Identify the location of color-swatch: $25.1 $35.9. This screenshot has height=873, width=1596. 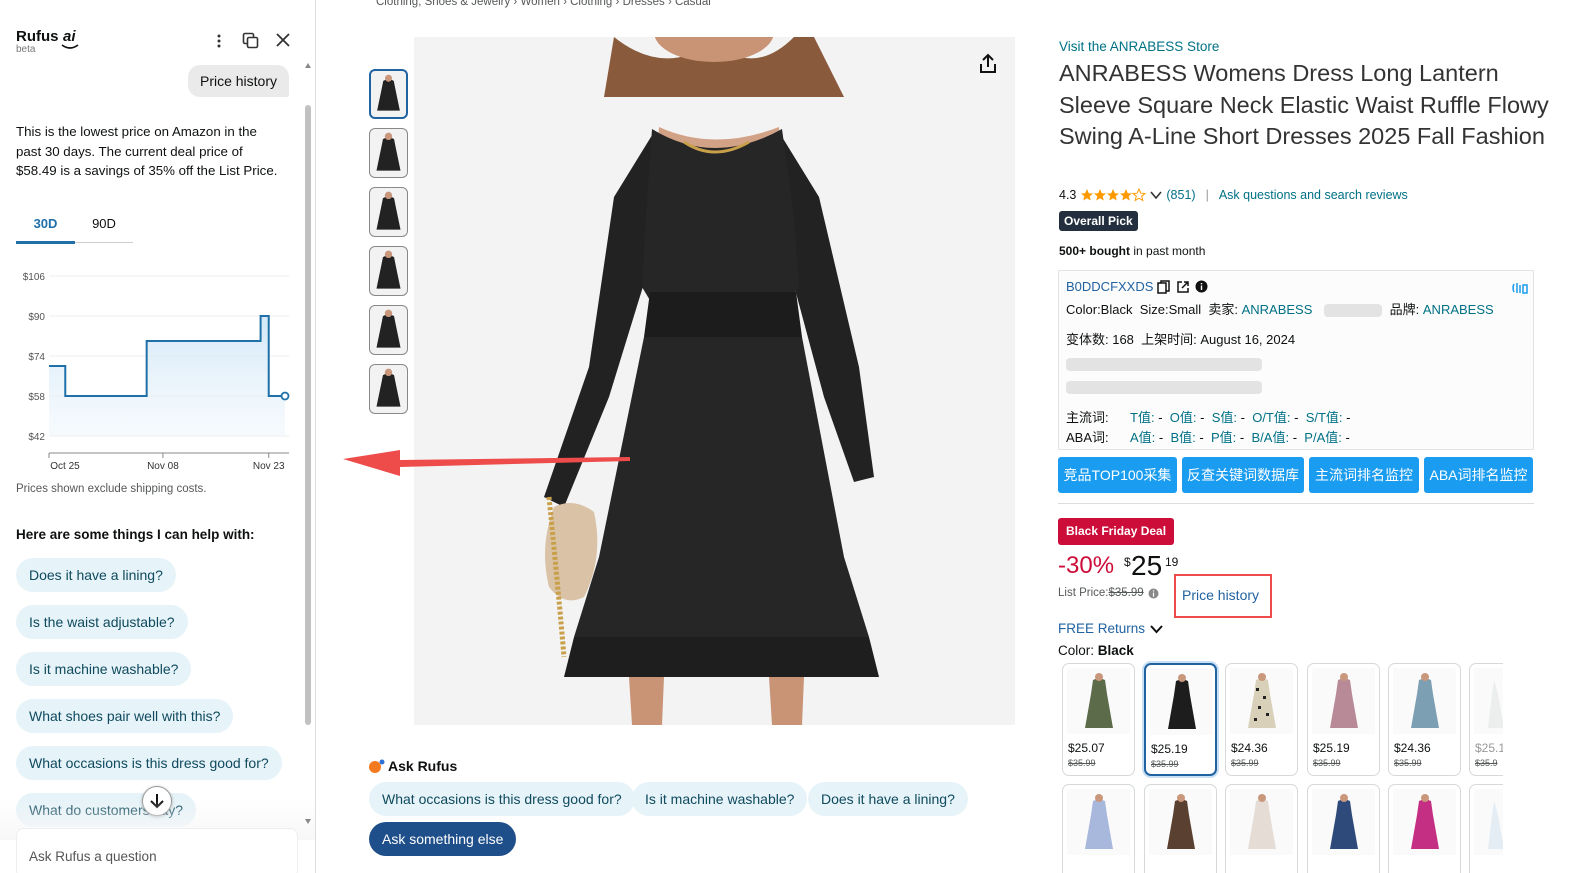
(1486, 719).